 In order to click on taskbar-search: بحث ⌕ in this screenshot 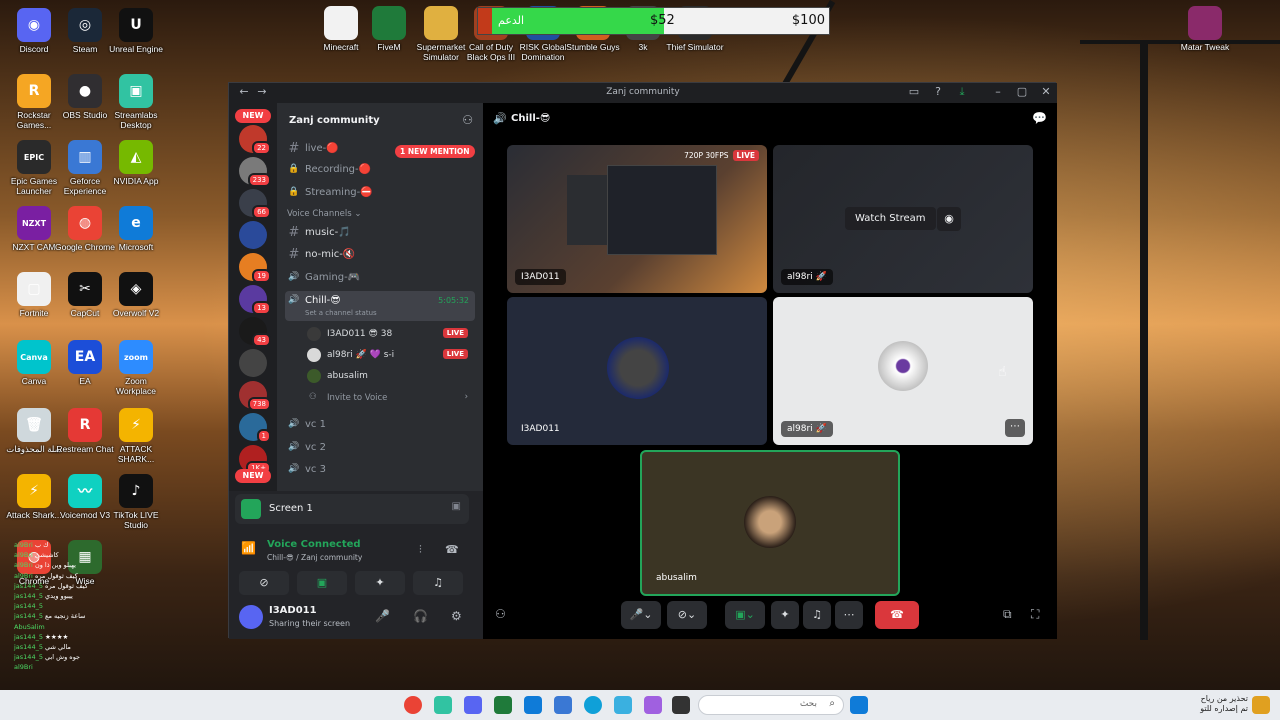, I will do `click(771, 705)`.